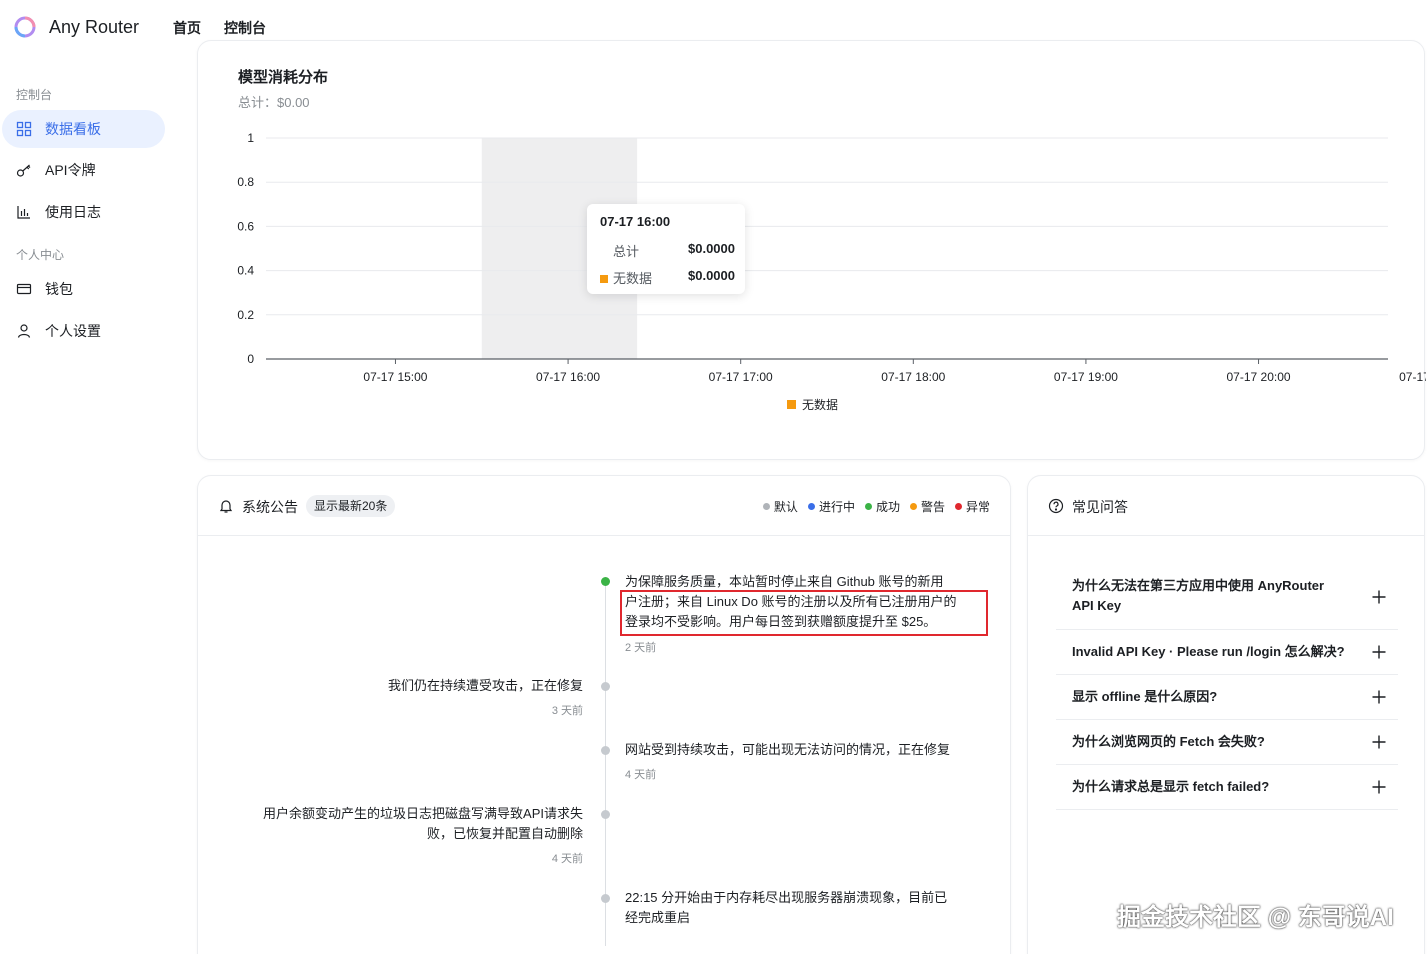  I want to click on sidebar-item-settings: 个人设置, so click(83, 331).